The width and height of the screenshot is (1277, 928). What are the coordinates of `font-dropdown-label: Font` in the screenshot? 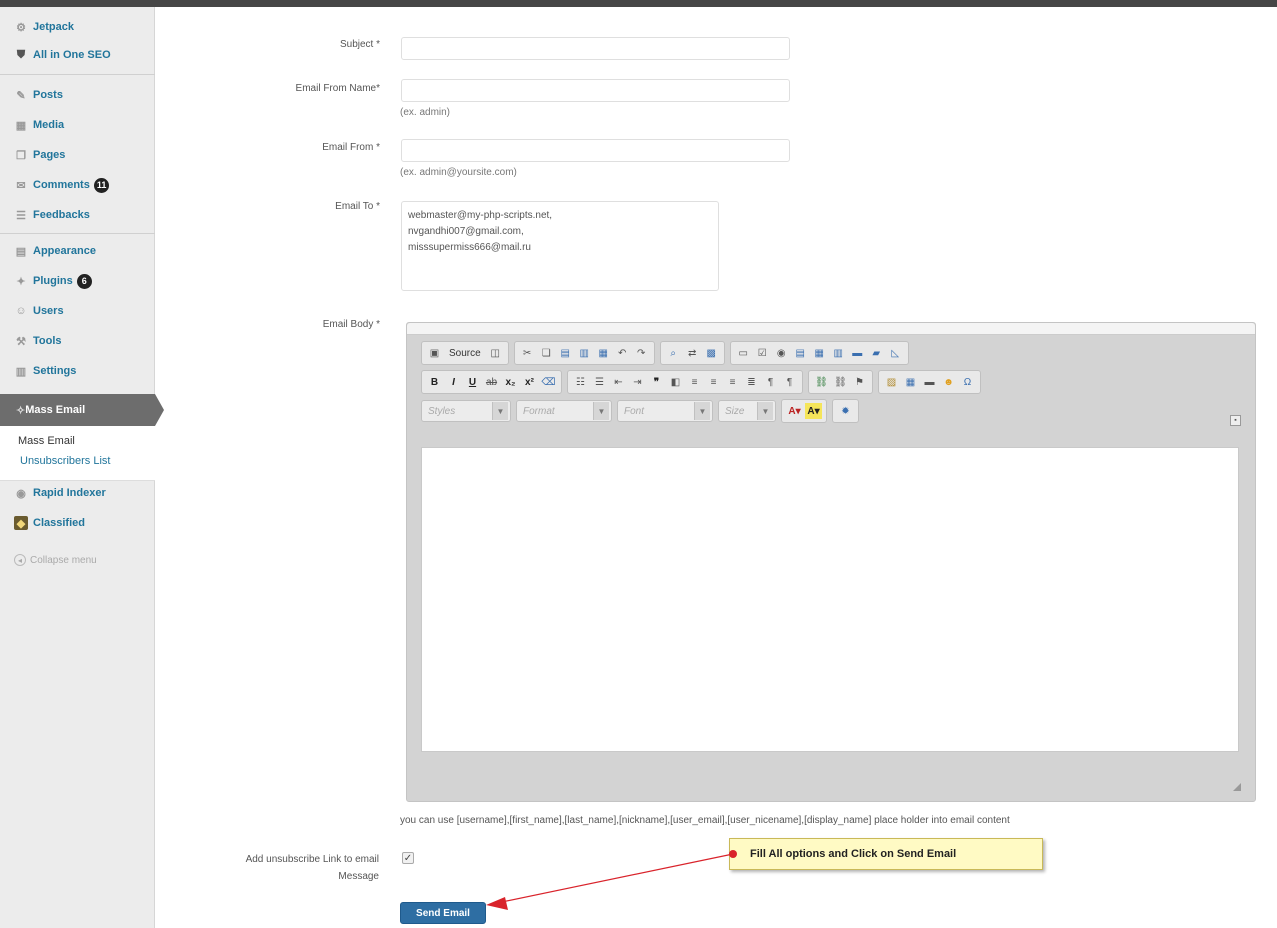 It's located at (634, 411).